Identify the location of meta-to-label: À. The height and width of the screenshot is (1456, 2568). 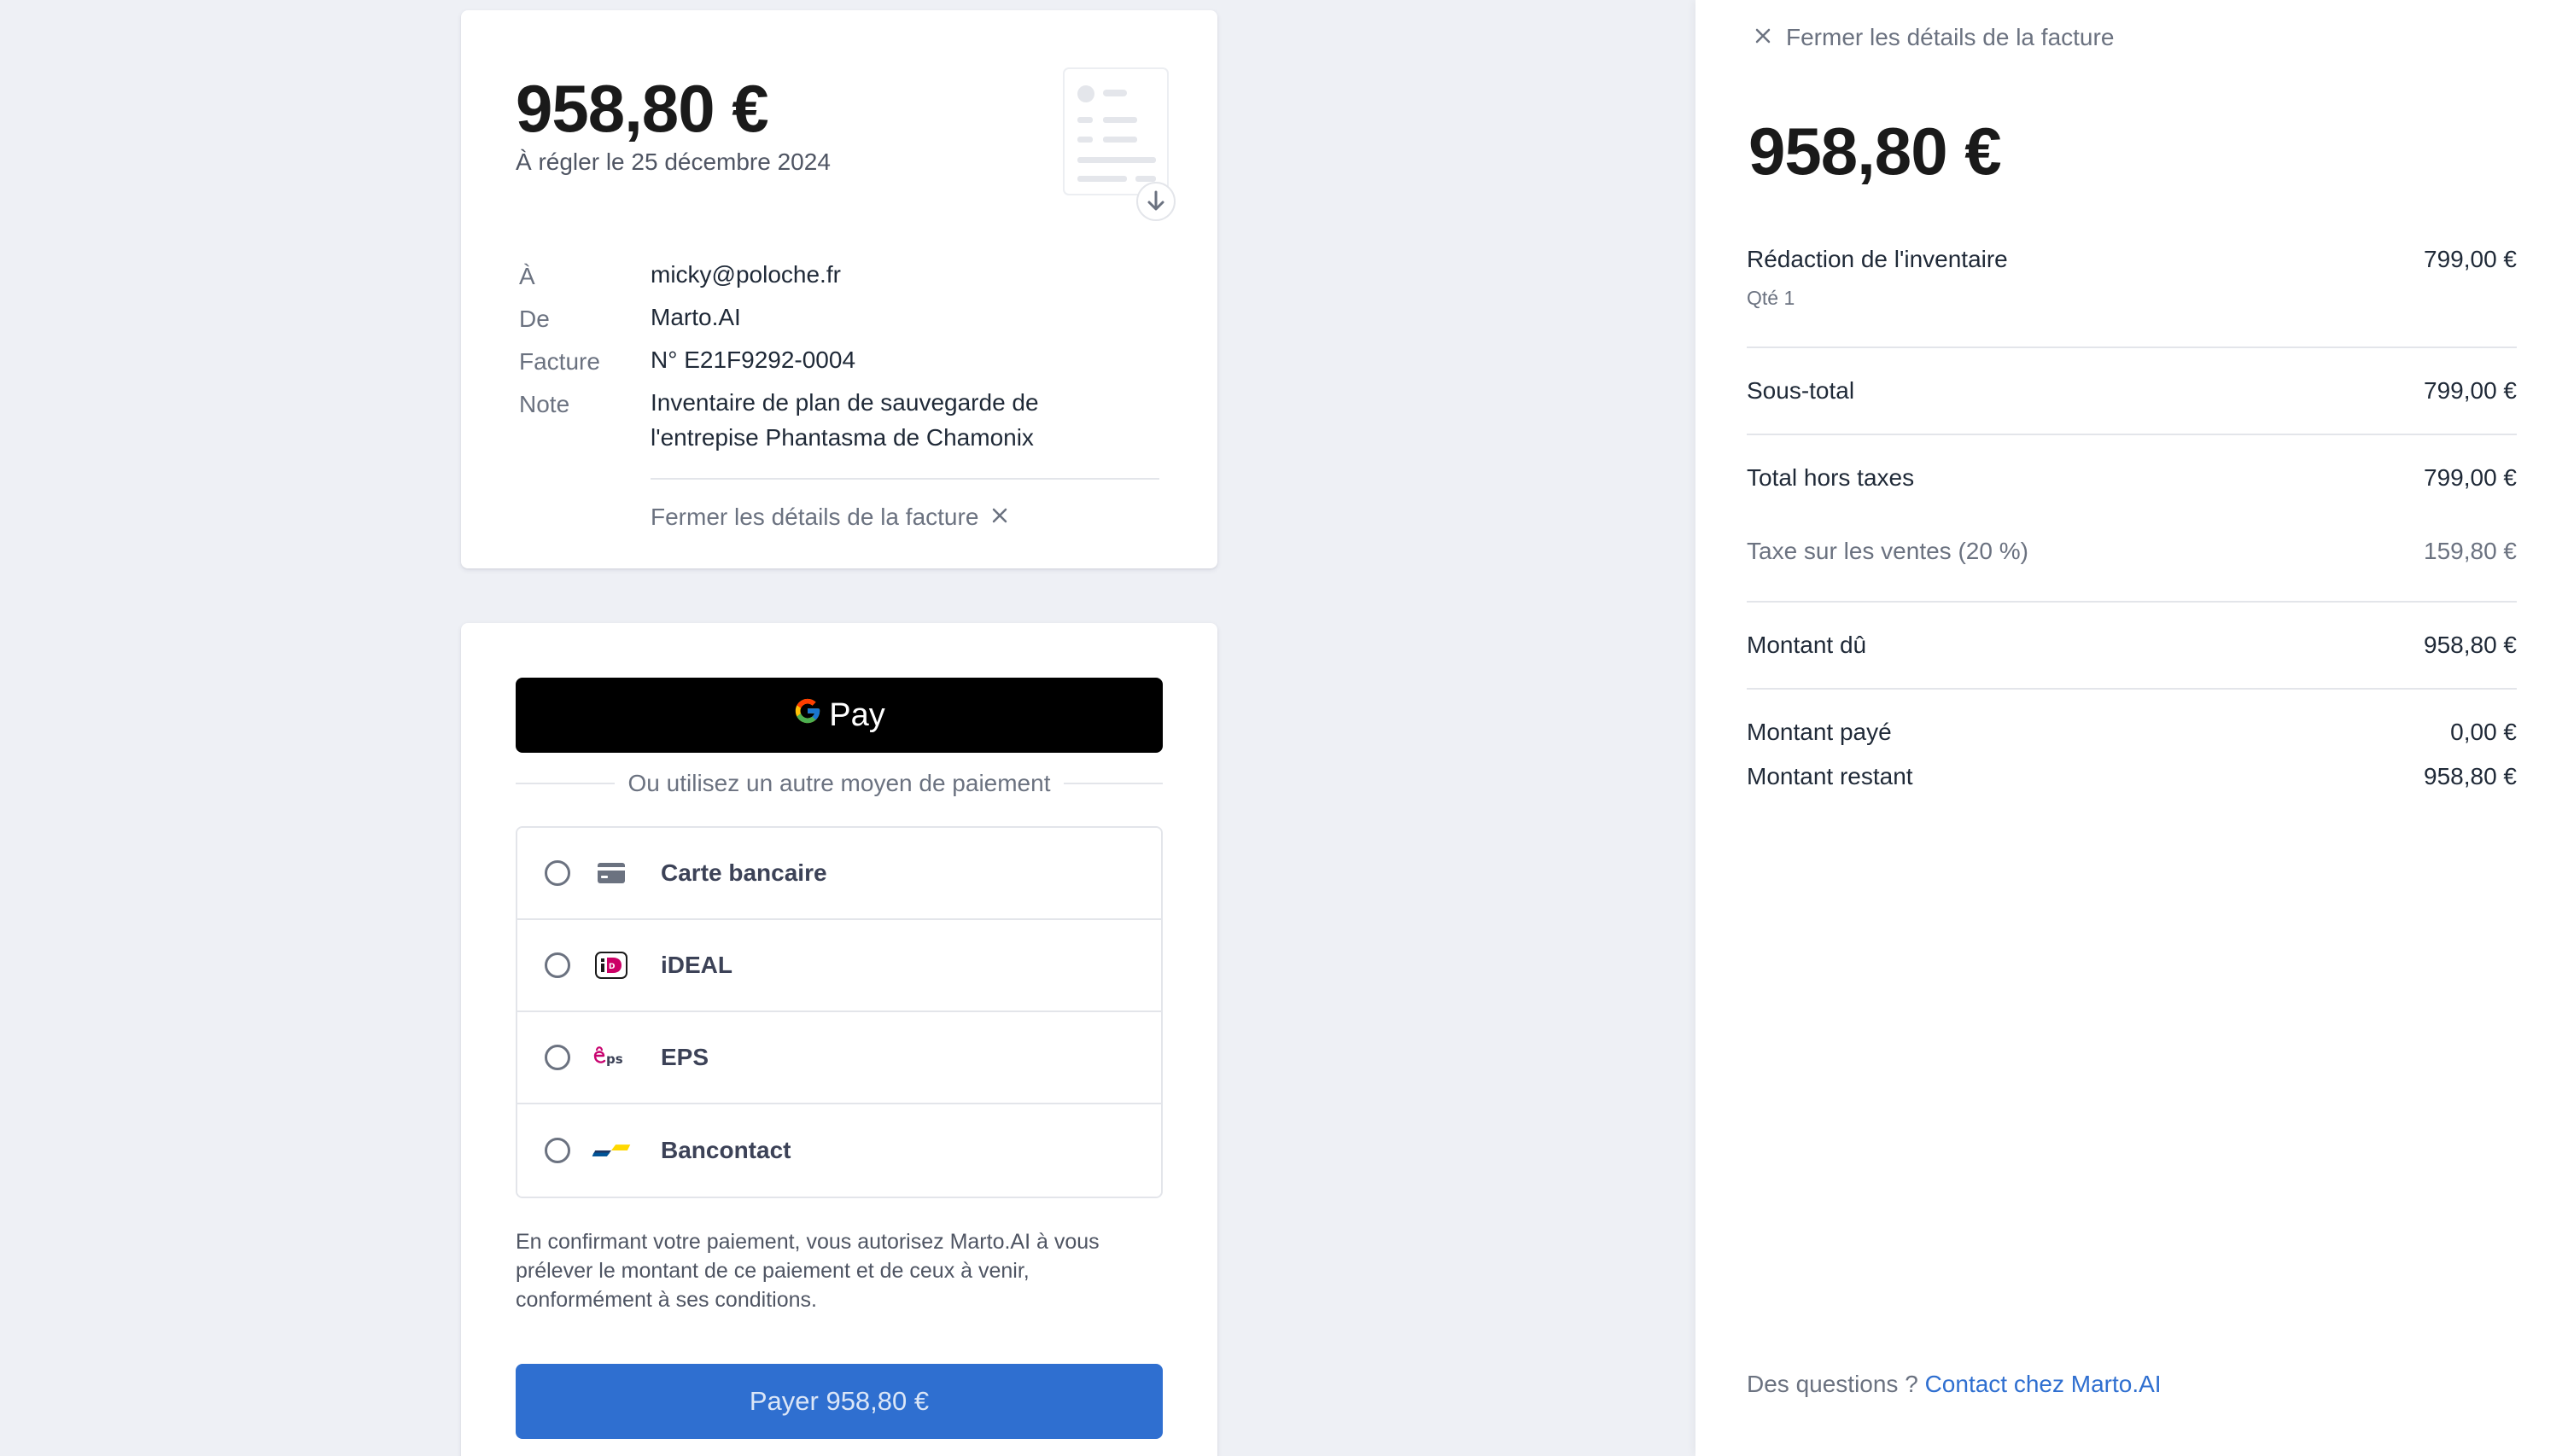
(527, 276).